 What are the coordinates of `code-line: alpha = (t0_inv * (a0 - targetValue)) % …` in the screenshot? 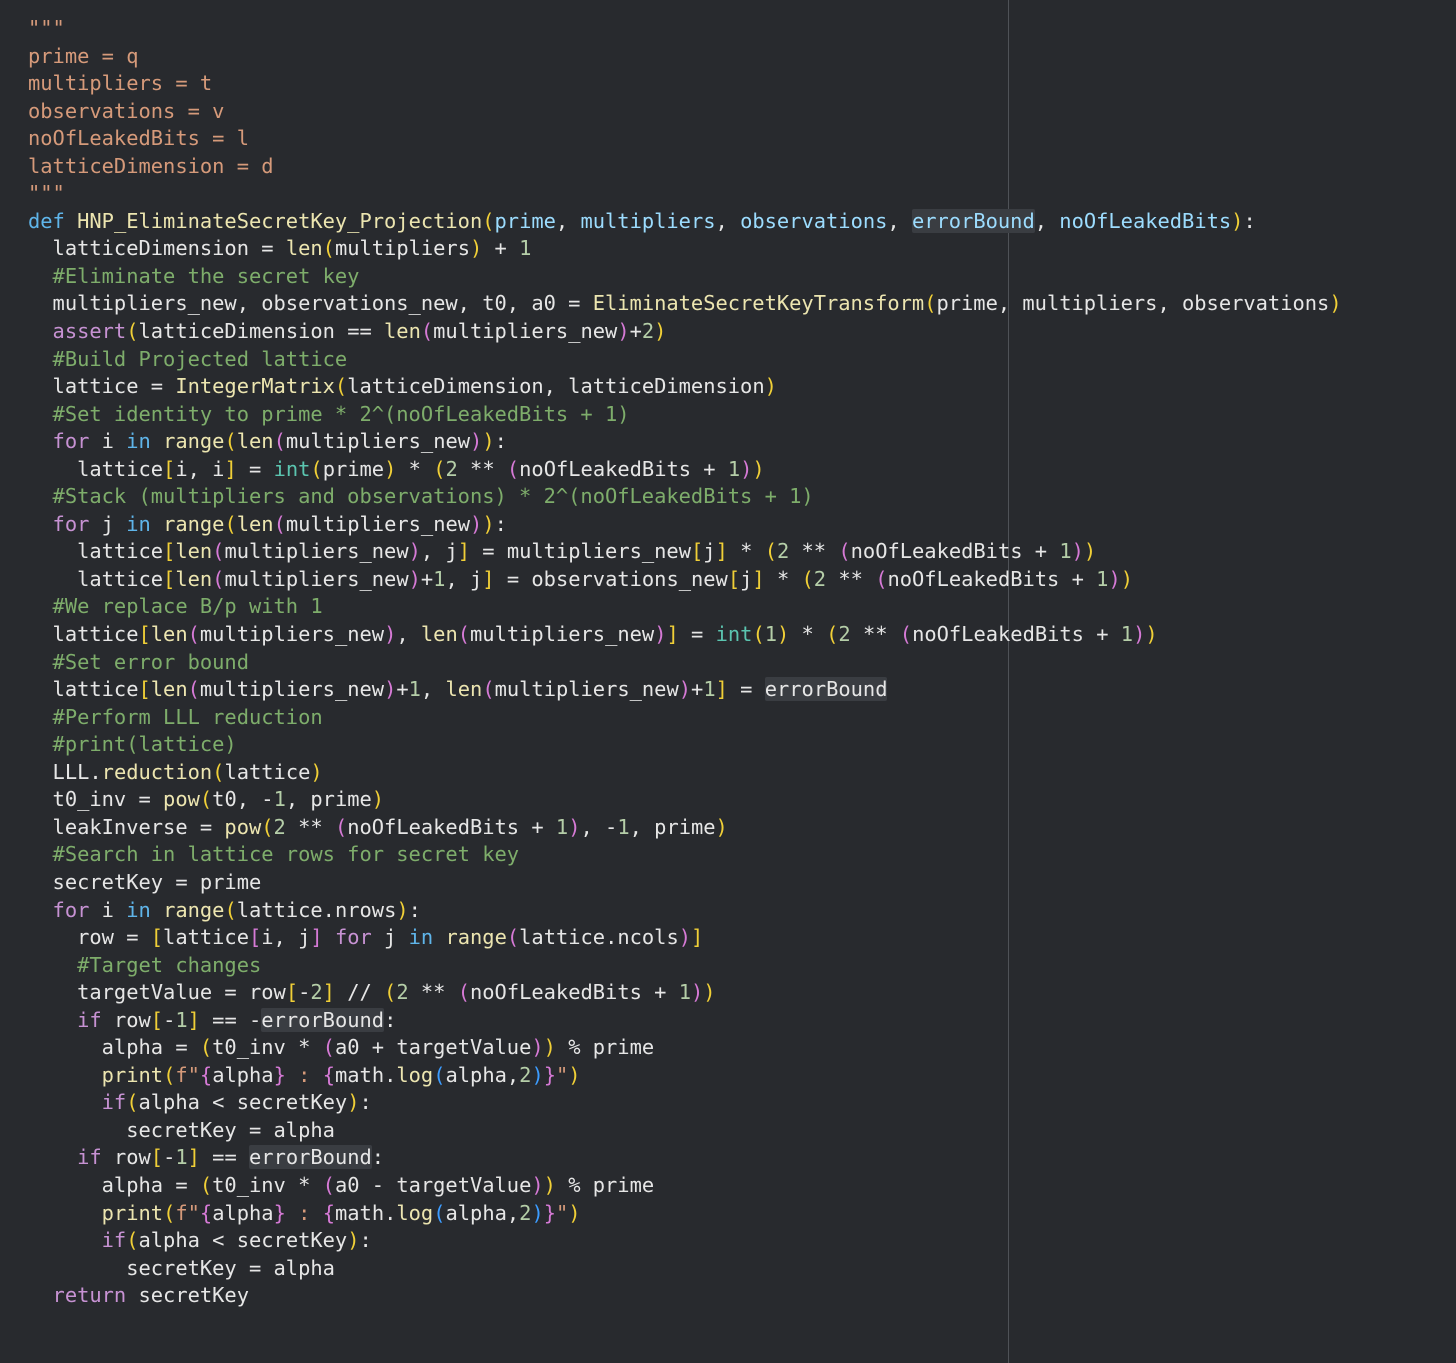 It's located at (685, 1186).